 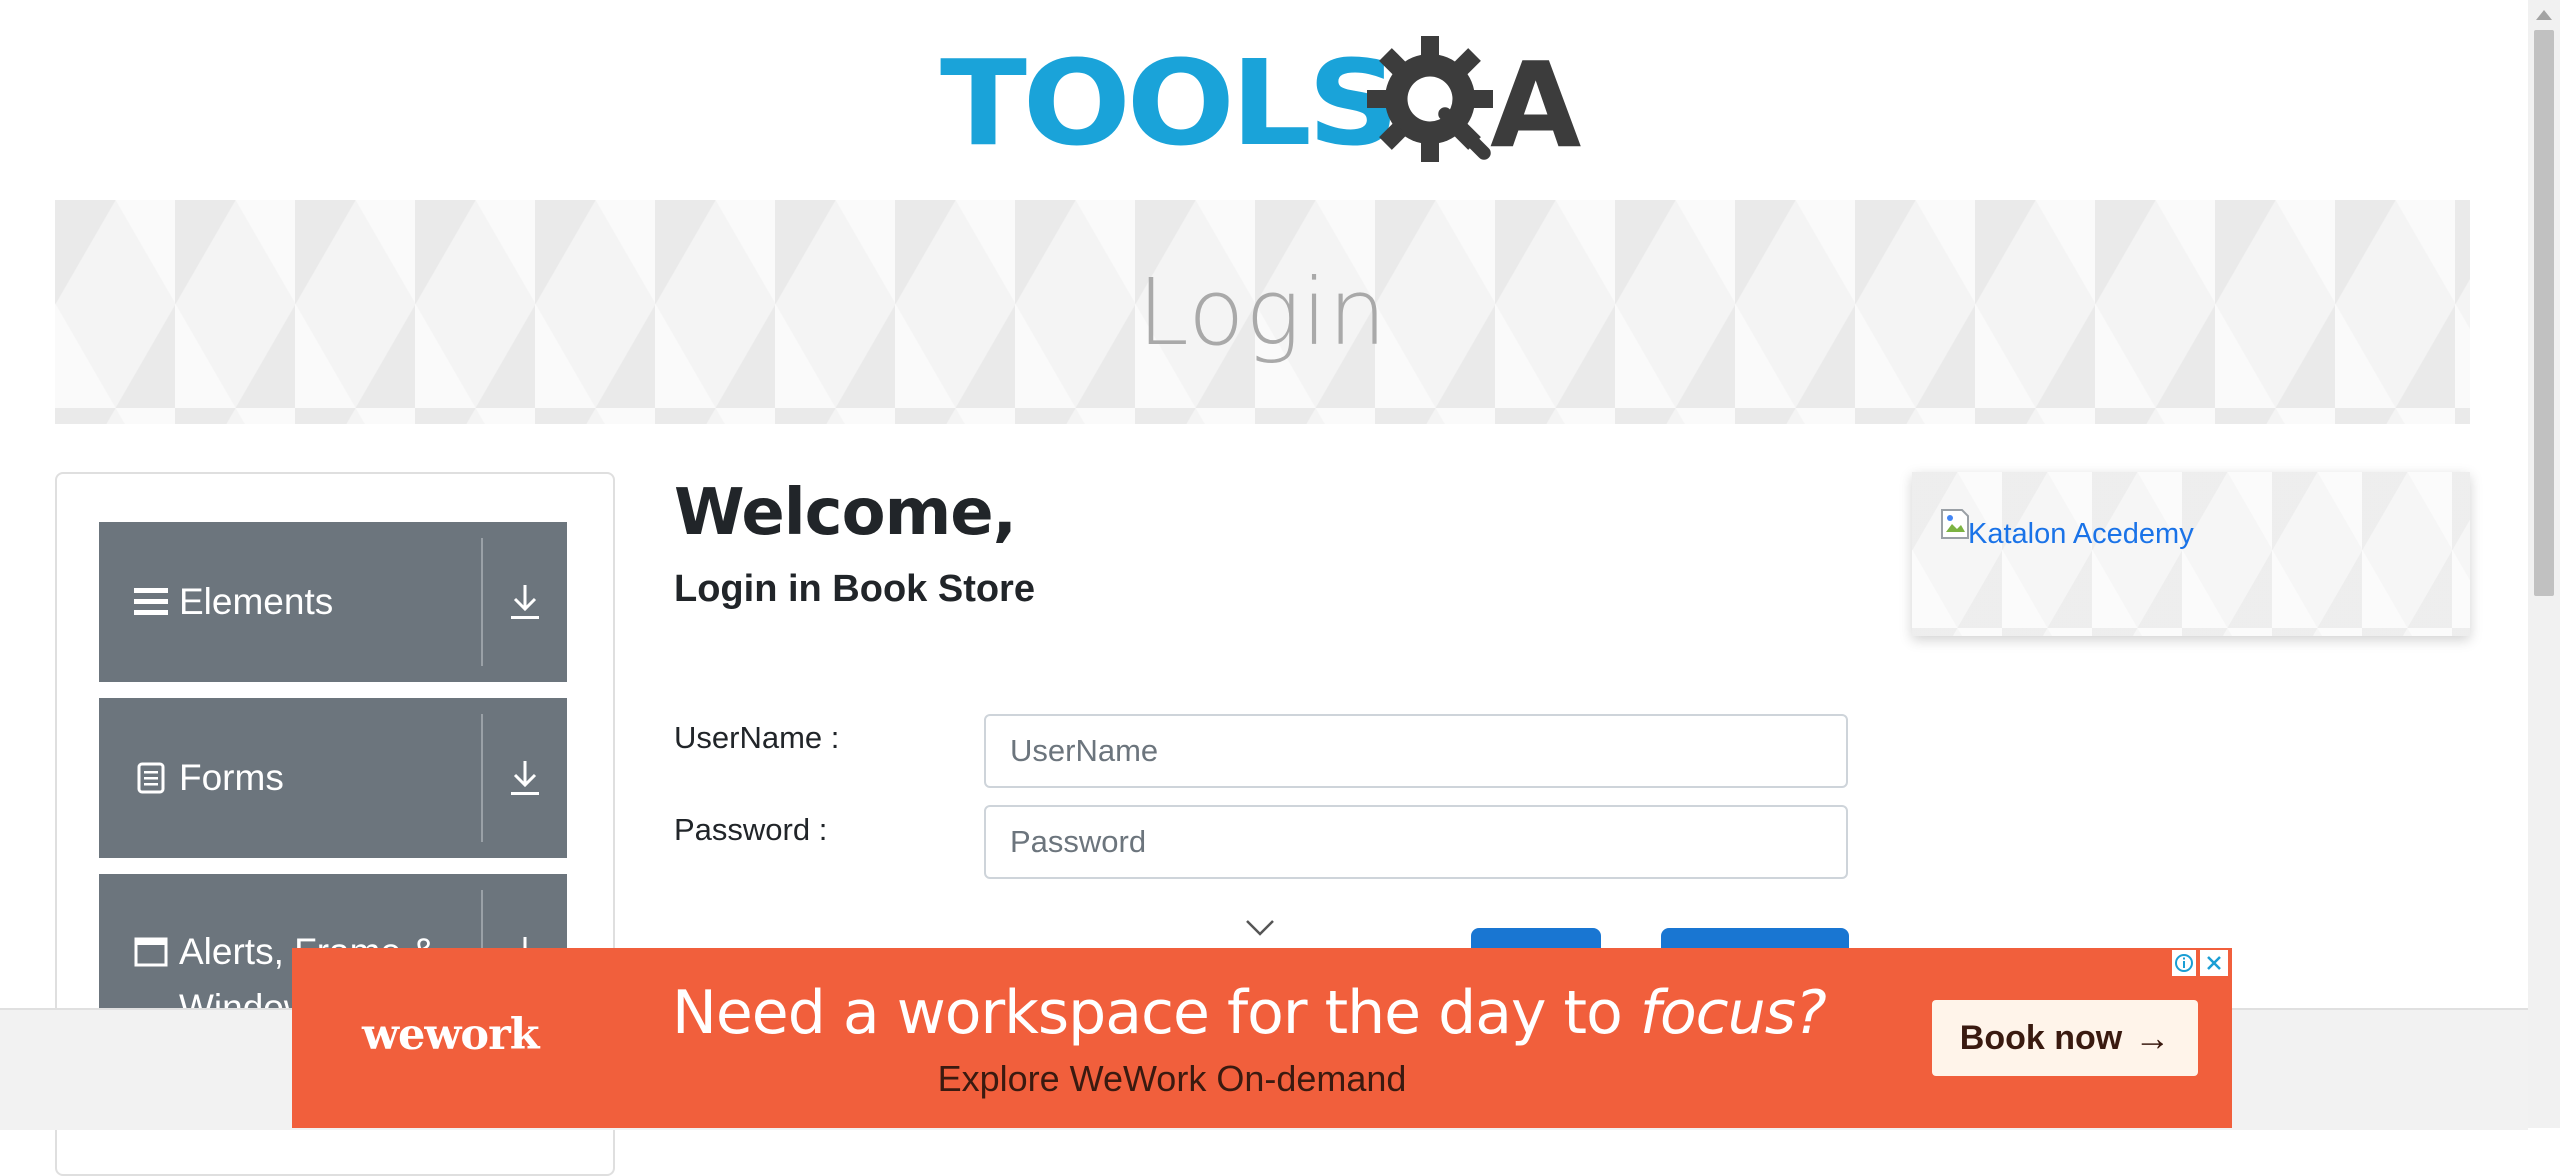 What do you see at coordinates (854, 589) in the screenshot?
I see `login-subtitle: Login in Book Store` at bounding box center [854, 589].